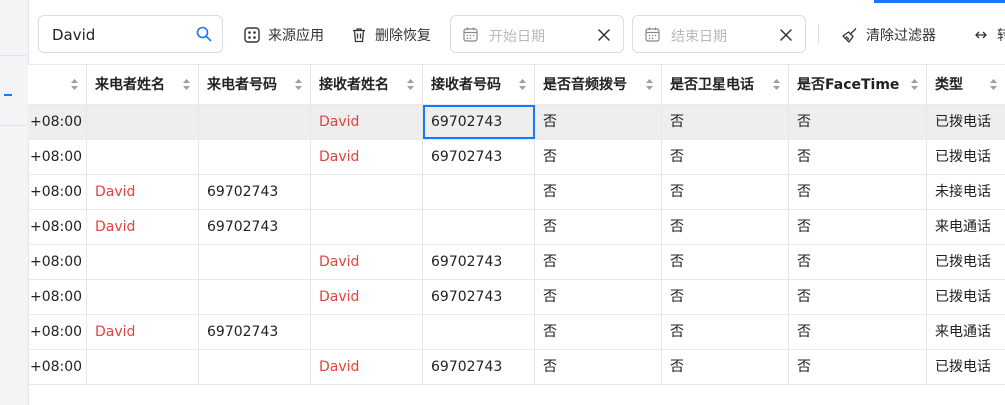 Image resolution: width=1005 pixels, height=405 pixels. Describe the element at coordinates (966, 192) in the screenshot. I see `table-cell: 未接电话` at that location.